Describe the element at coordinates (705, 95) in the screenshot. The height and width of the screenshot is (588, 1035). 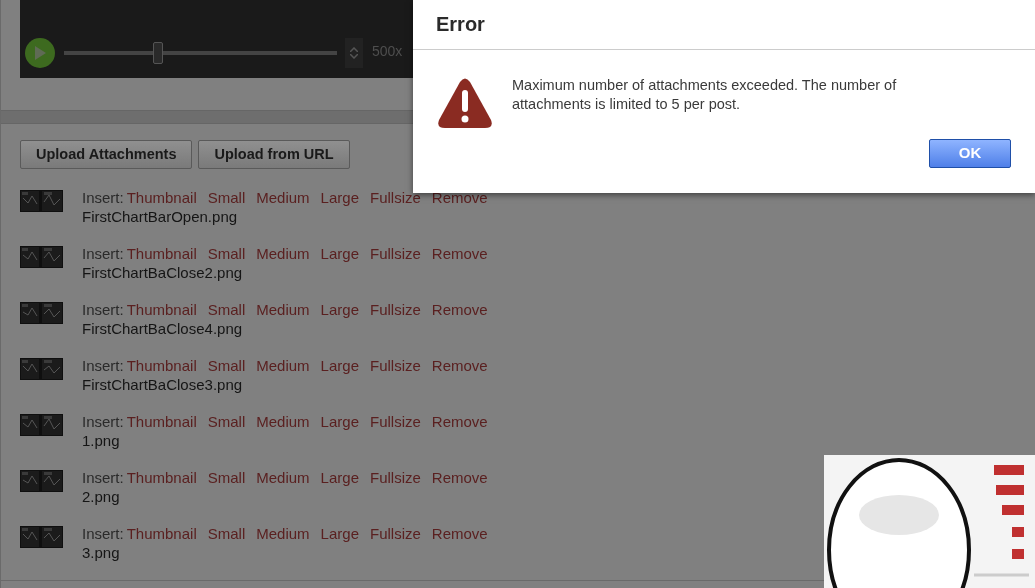
I see `error-message: Maximum number of attachments exceeded. The number of attachments is limited to 5 per post.` at that location.